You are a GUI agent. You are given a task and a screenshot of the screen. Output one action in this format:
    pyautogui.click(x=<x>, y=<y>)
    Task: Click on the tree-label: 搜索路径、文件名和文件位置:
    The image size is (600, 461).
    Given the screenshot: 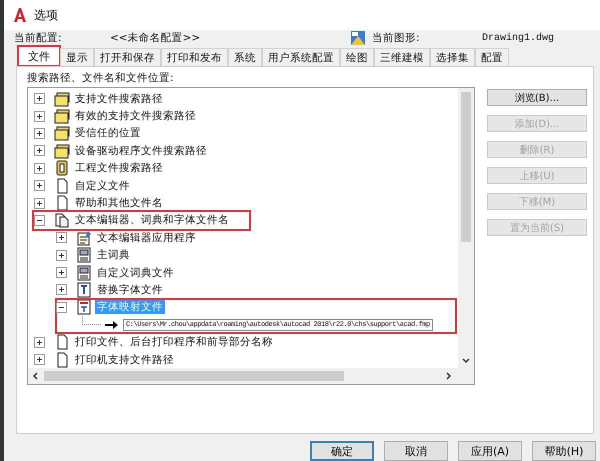 What is the action you would take?
    pyautogui.click(x=101, y=78)
    